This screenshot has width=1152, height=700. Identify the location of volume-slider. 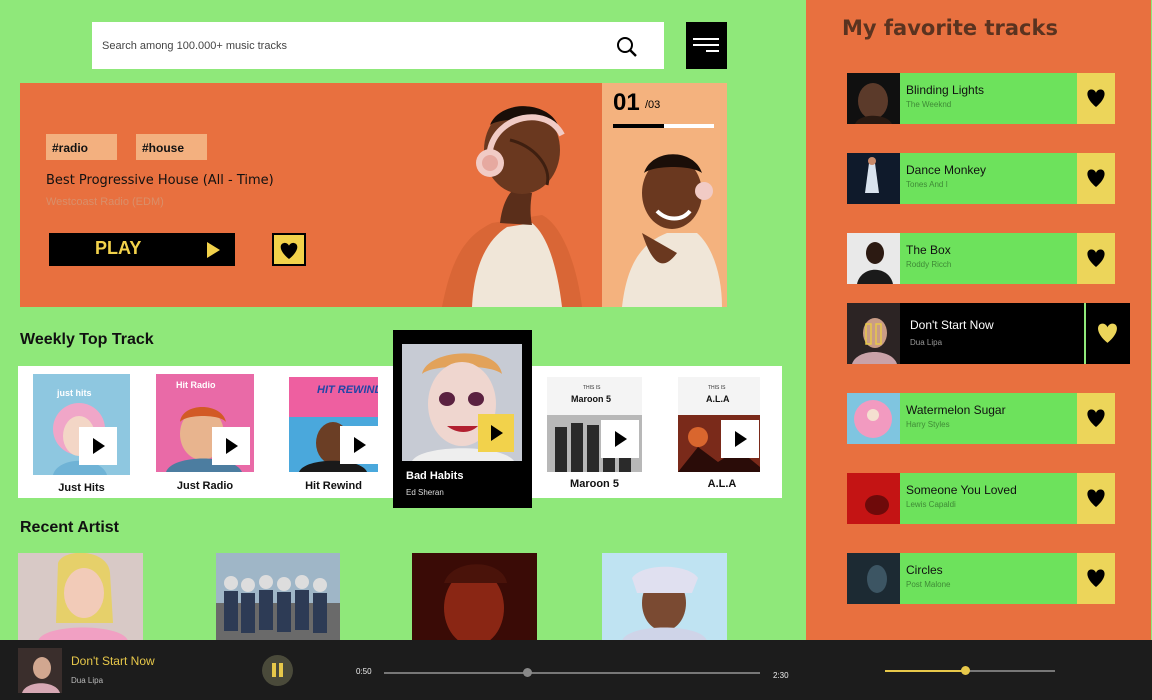
(970, 670).